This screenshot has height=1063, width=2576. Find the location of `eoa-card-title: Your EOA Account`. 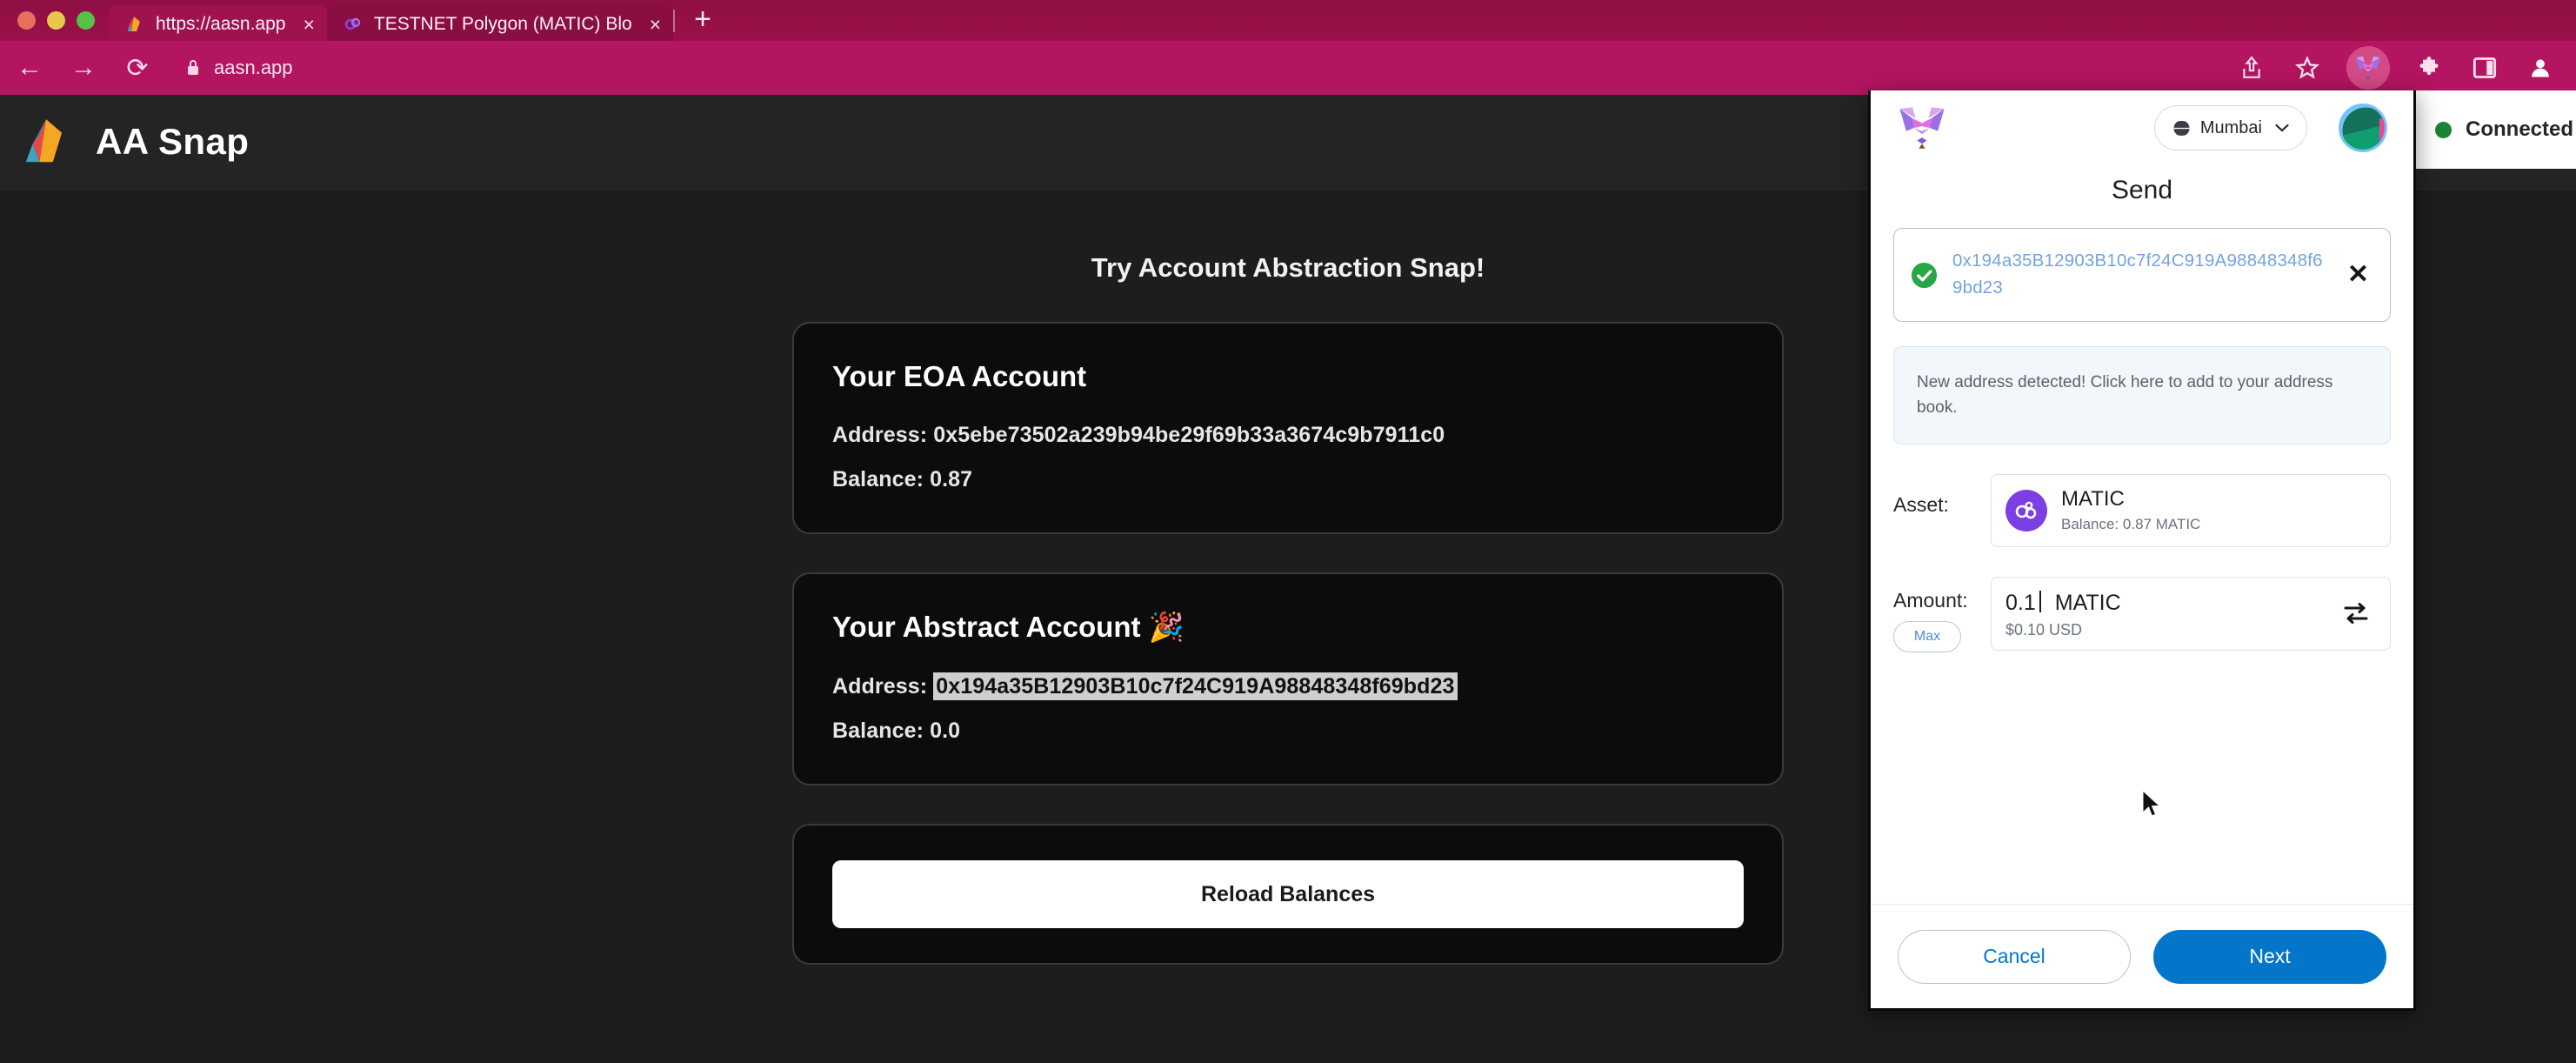

eoa-card-title: Your EOA Account is located at coordinates (960, 376).